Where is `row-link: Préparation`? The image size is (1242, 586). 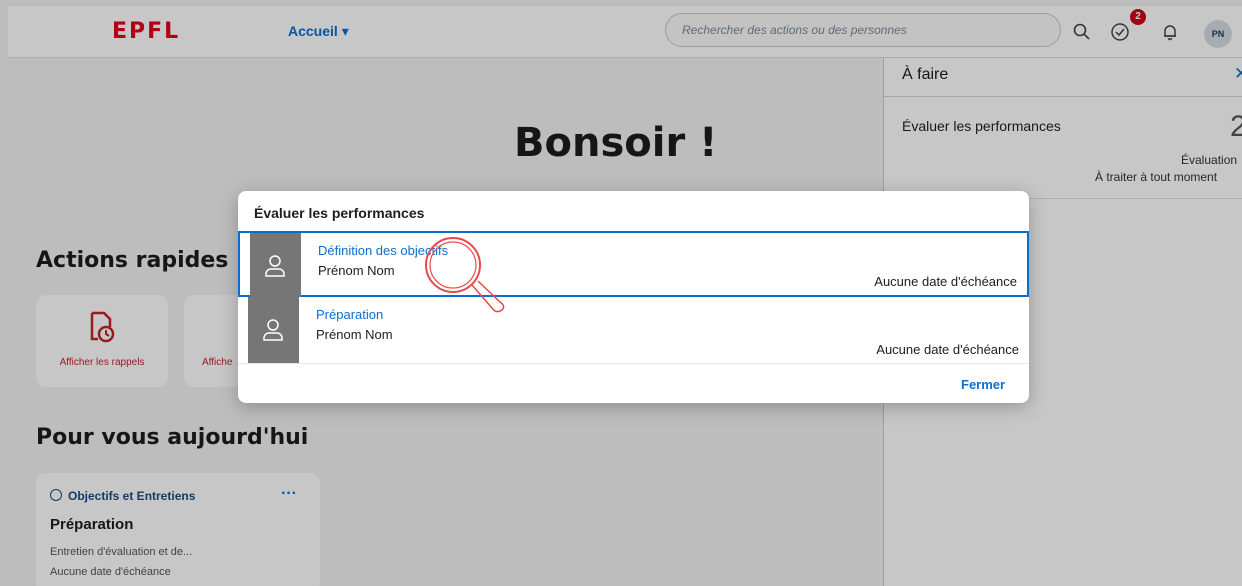 row-link: Préparation is located at coordinates (349, 314).